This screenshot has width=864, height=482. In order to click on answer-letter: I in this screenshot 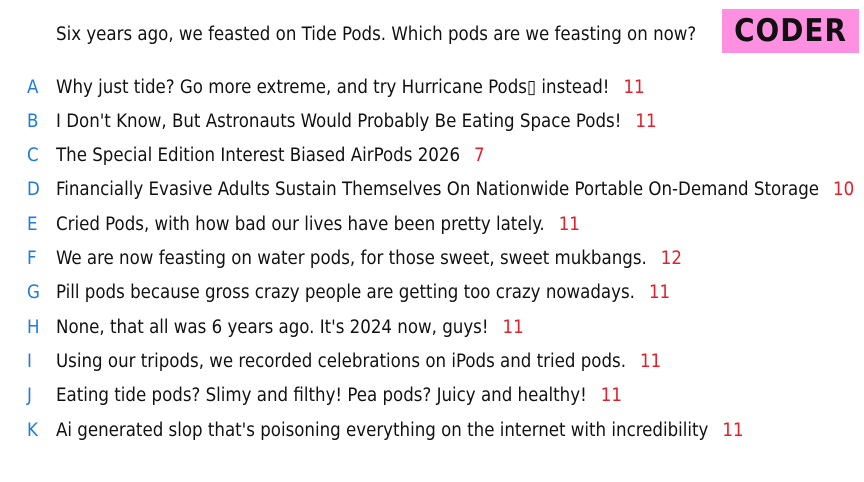, I will do `click(29, 361)`.